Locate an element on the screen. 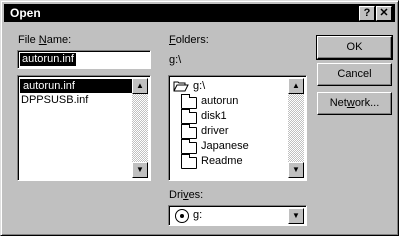  title-bar: Open ? ✕ is located at coordinates (199, 13).